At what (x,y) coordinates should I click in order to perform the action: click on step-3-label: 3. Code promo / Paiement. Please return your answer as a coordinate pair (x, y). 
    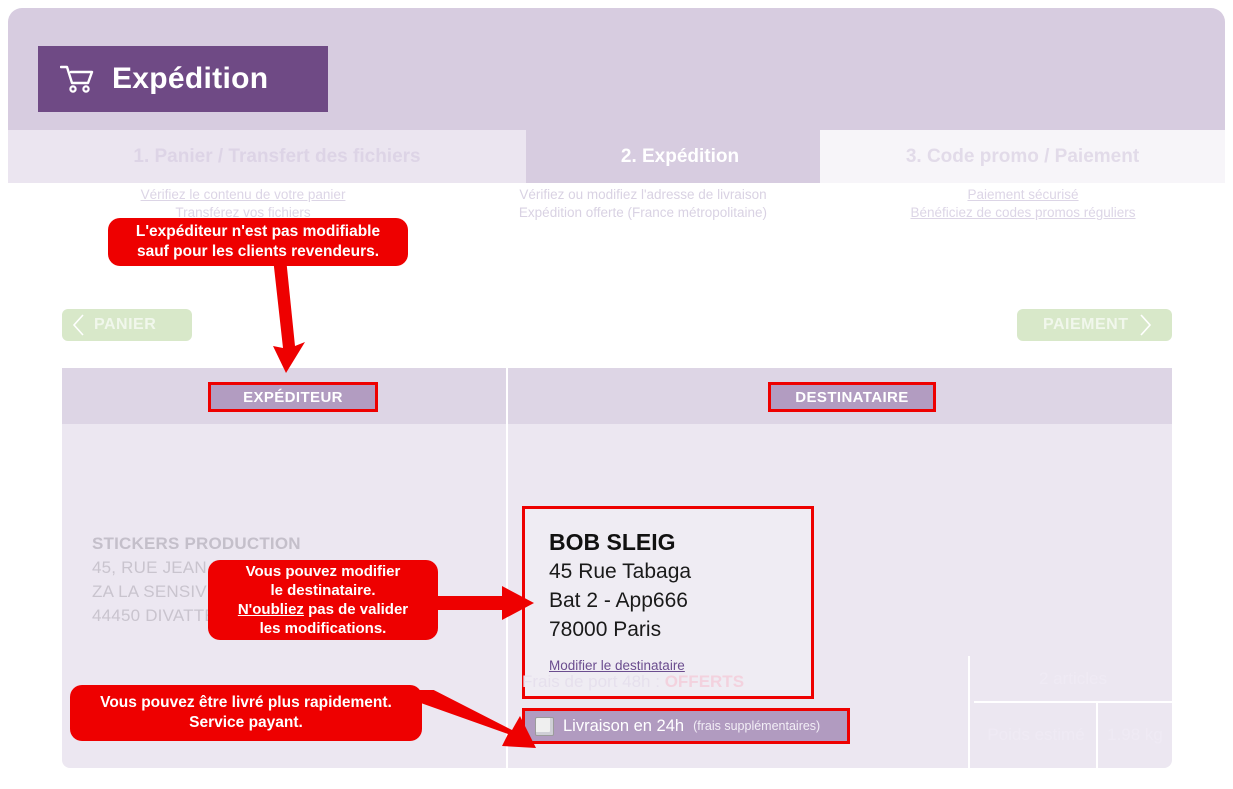
    Looking at the image, I should click on (1022, 156).